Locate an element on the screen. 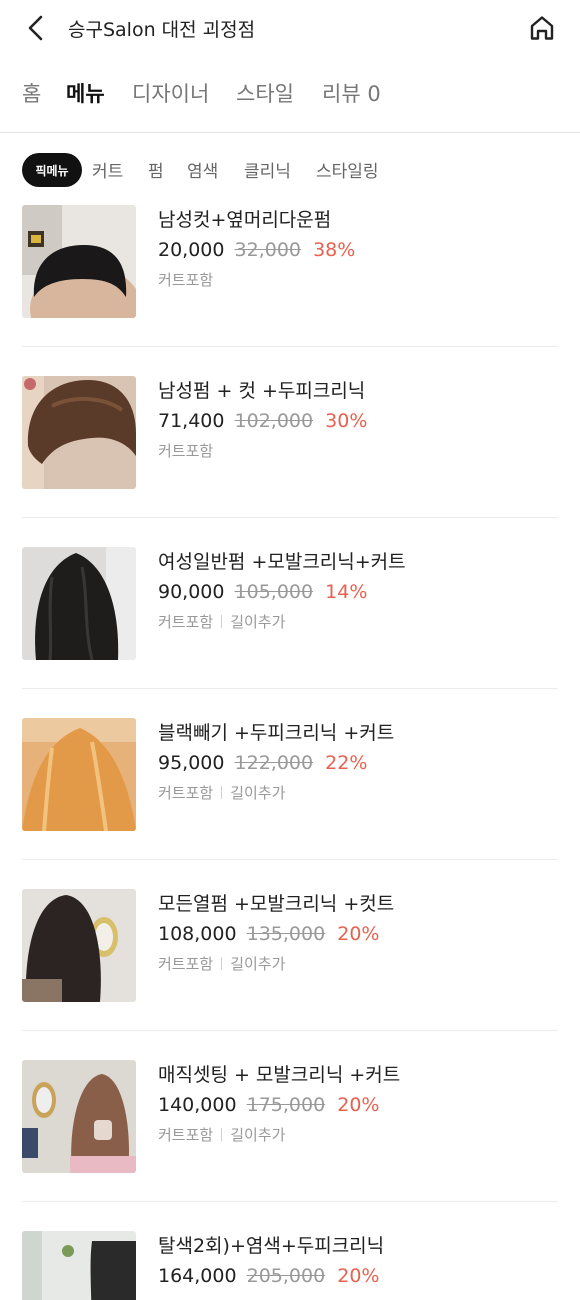 This screenshot has width=580, height=1300. menu-item-discount: 14% is located at coordinates (346, 592).